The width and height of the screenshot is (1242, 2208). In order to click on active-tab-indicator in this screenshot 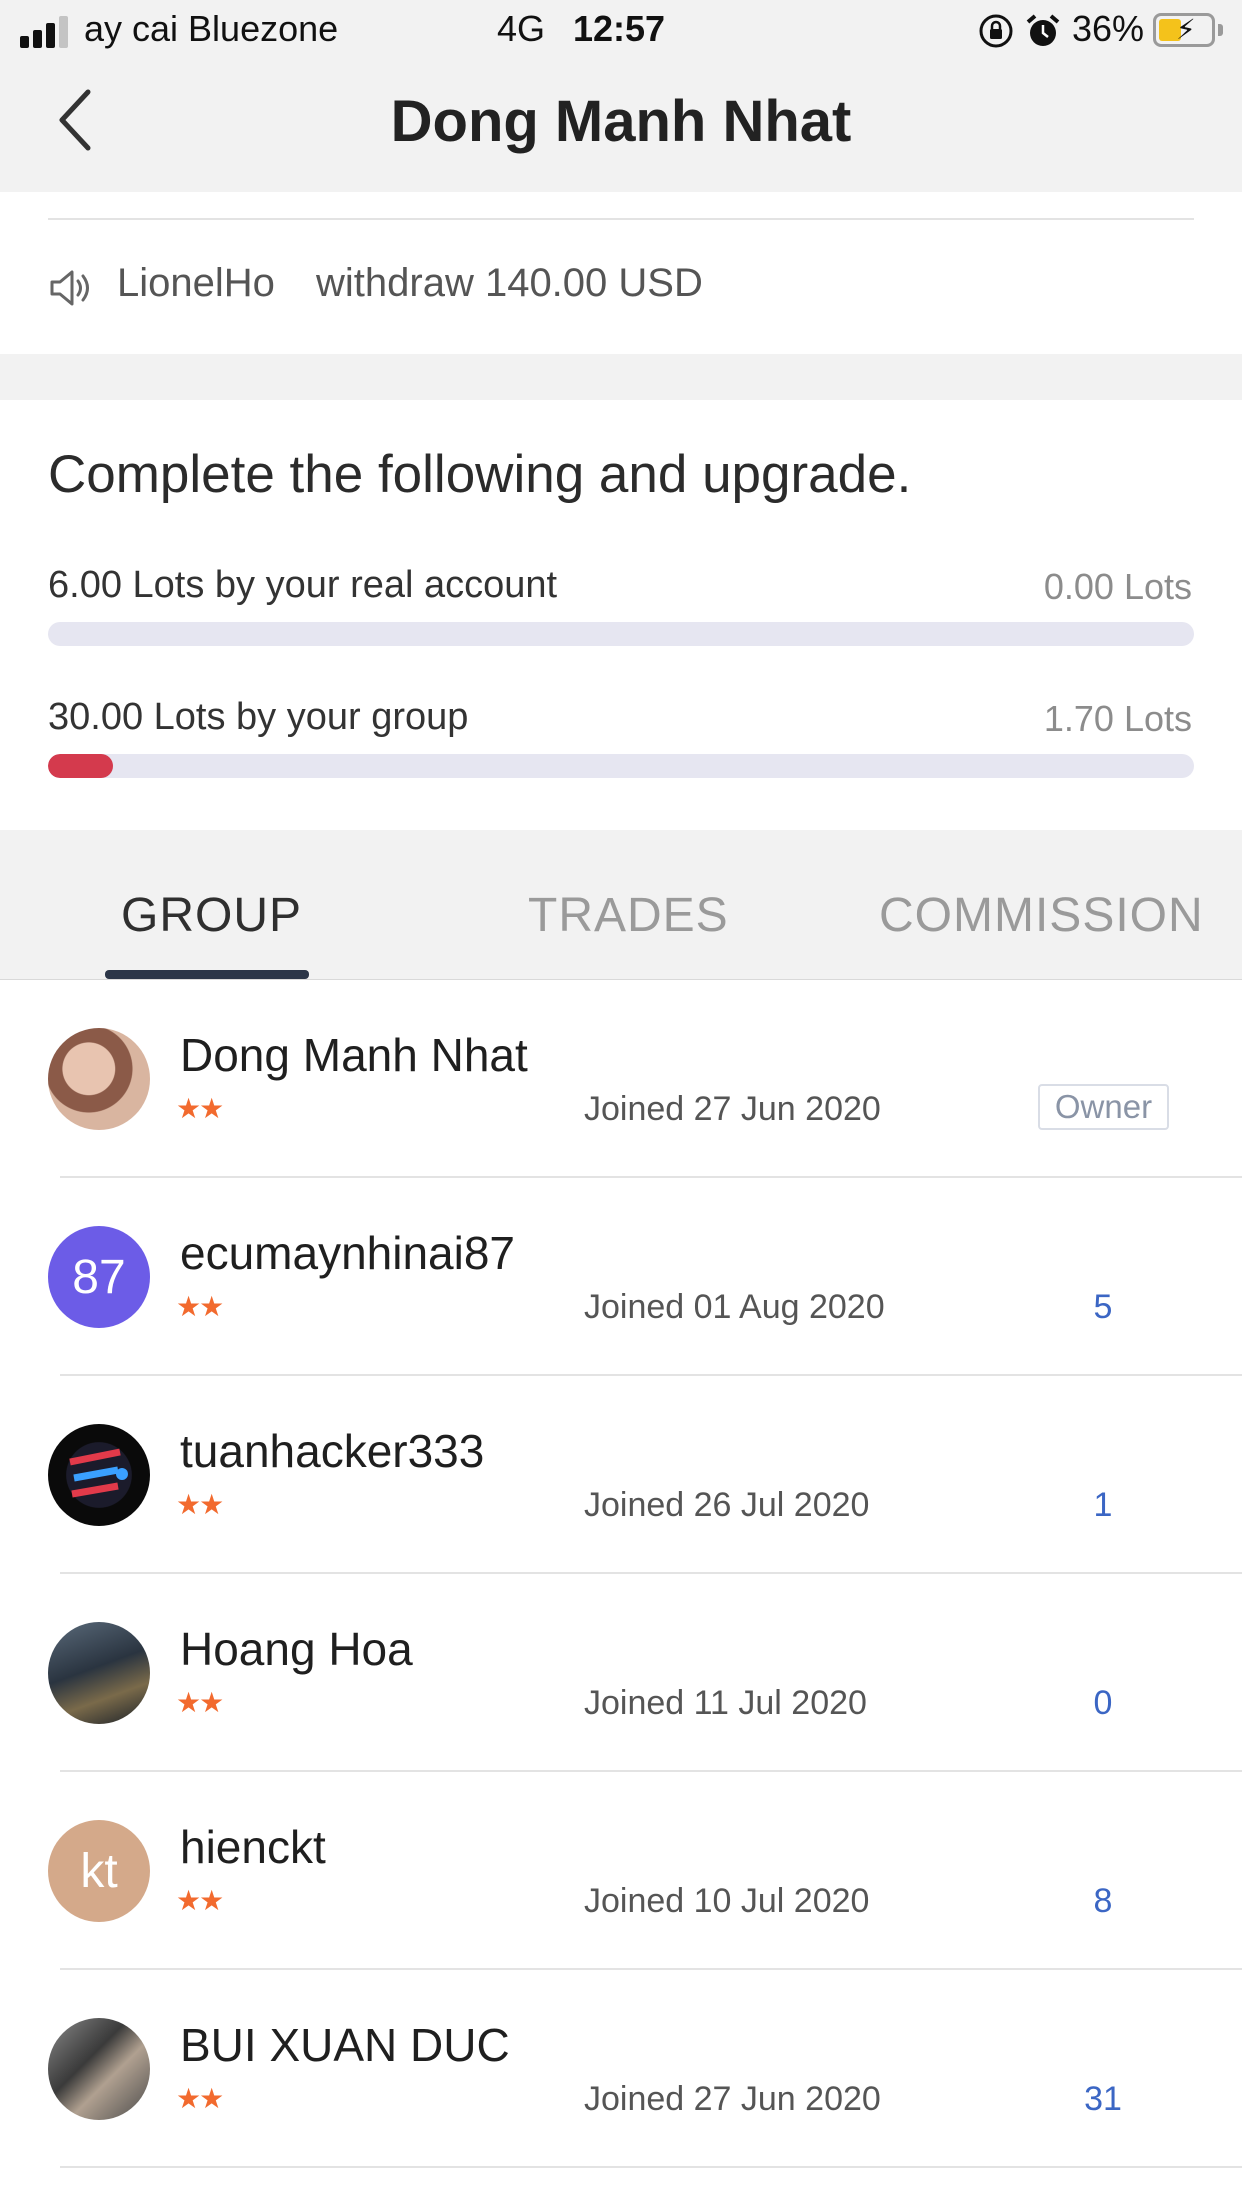, I will do `click(207, 974)`.